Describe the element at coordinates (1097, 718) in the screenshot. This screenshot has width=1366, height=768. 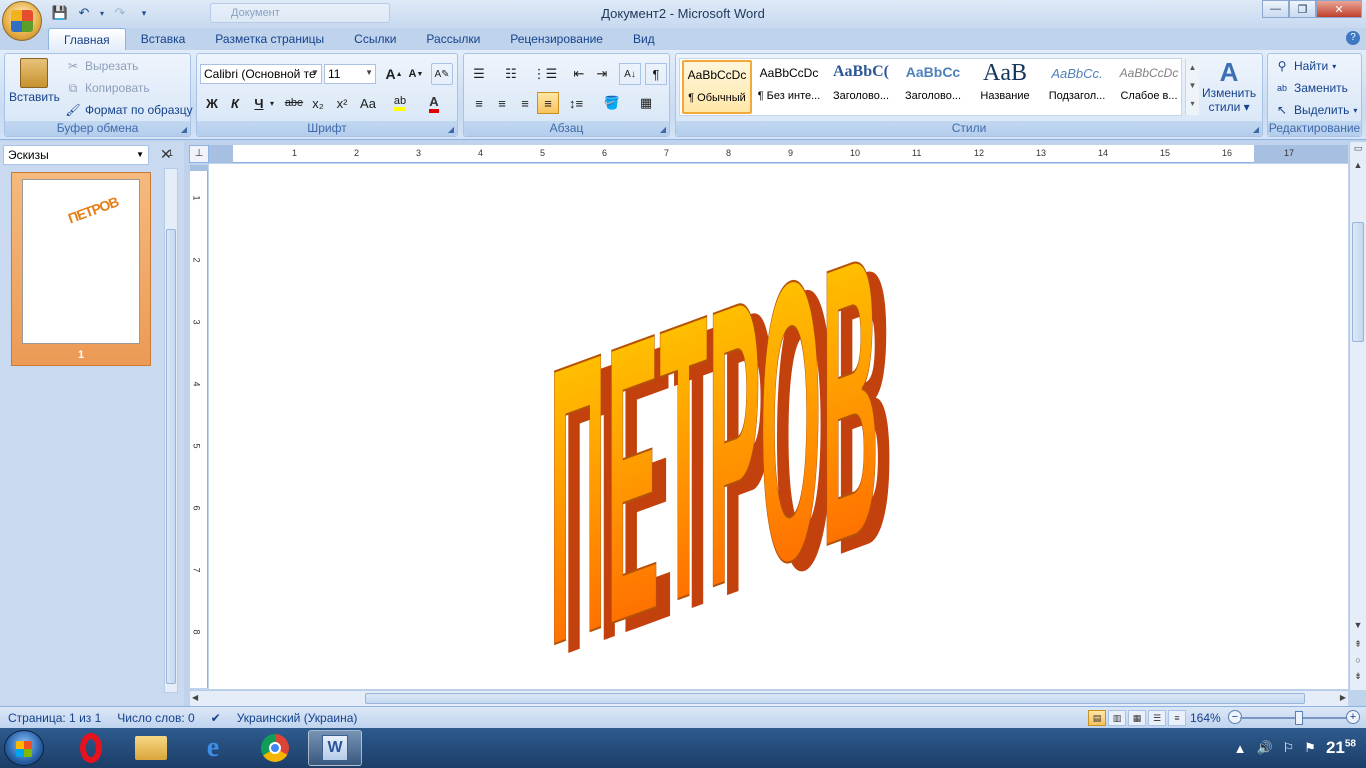
I see `print-layout-icon: ▤` at that location.